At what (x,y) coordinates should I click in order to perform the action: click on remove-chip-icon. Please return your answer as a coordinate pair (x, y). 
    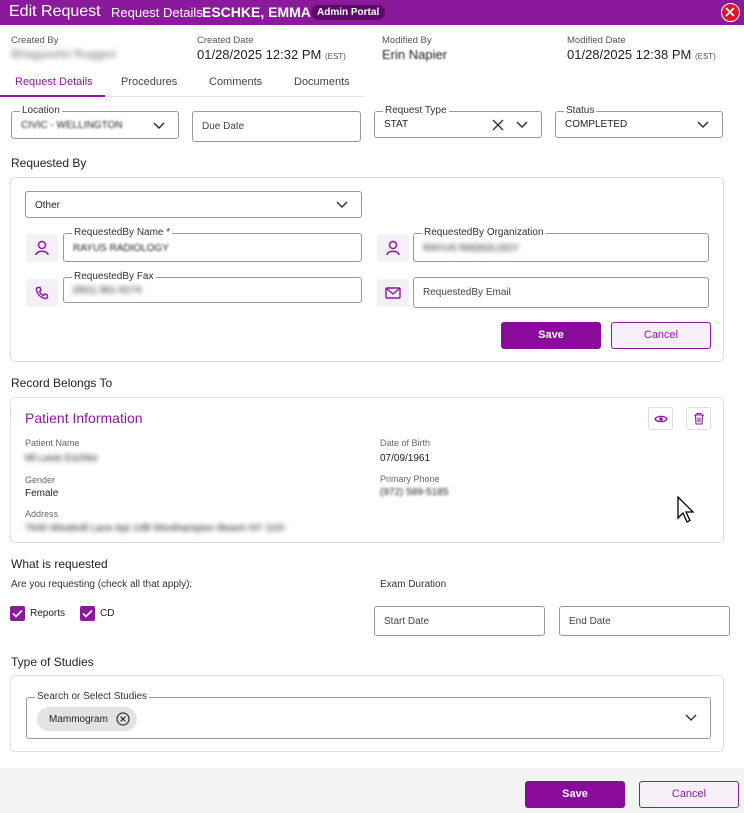
    Looking at the image, I should click on (123, 719).